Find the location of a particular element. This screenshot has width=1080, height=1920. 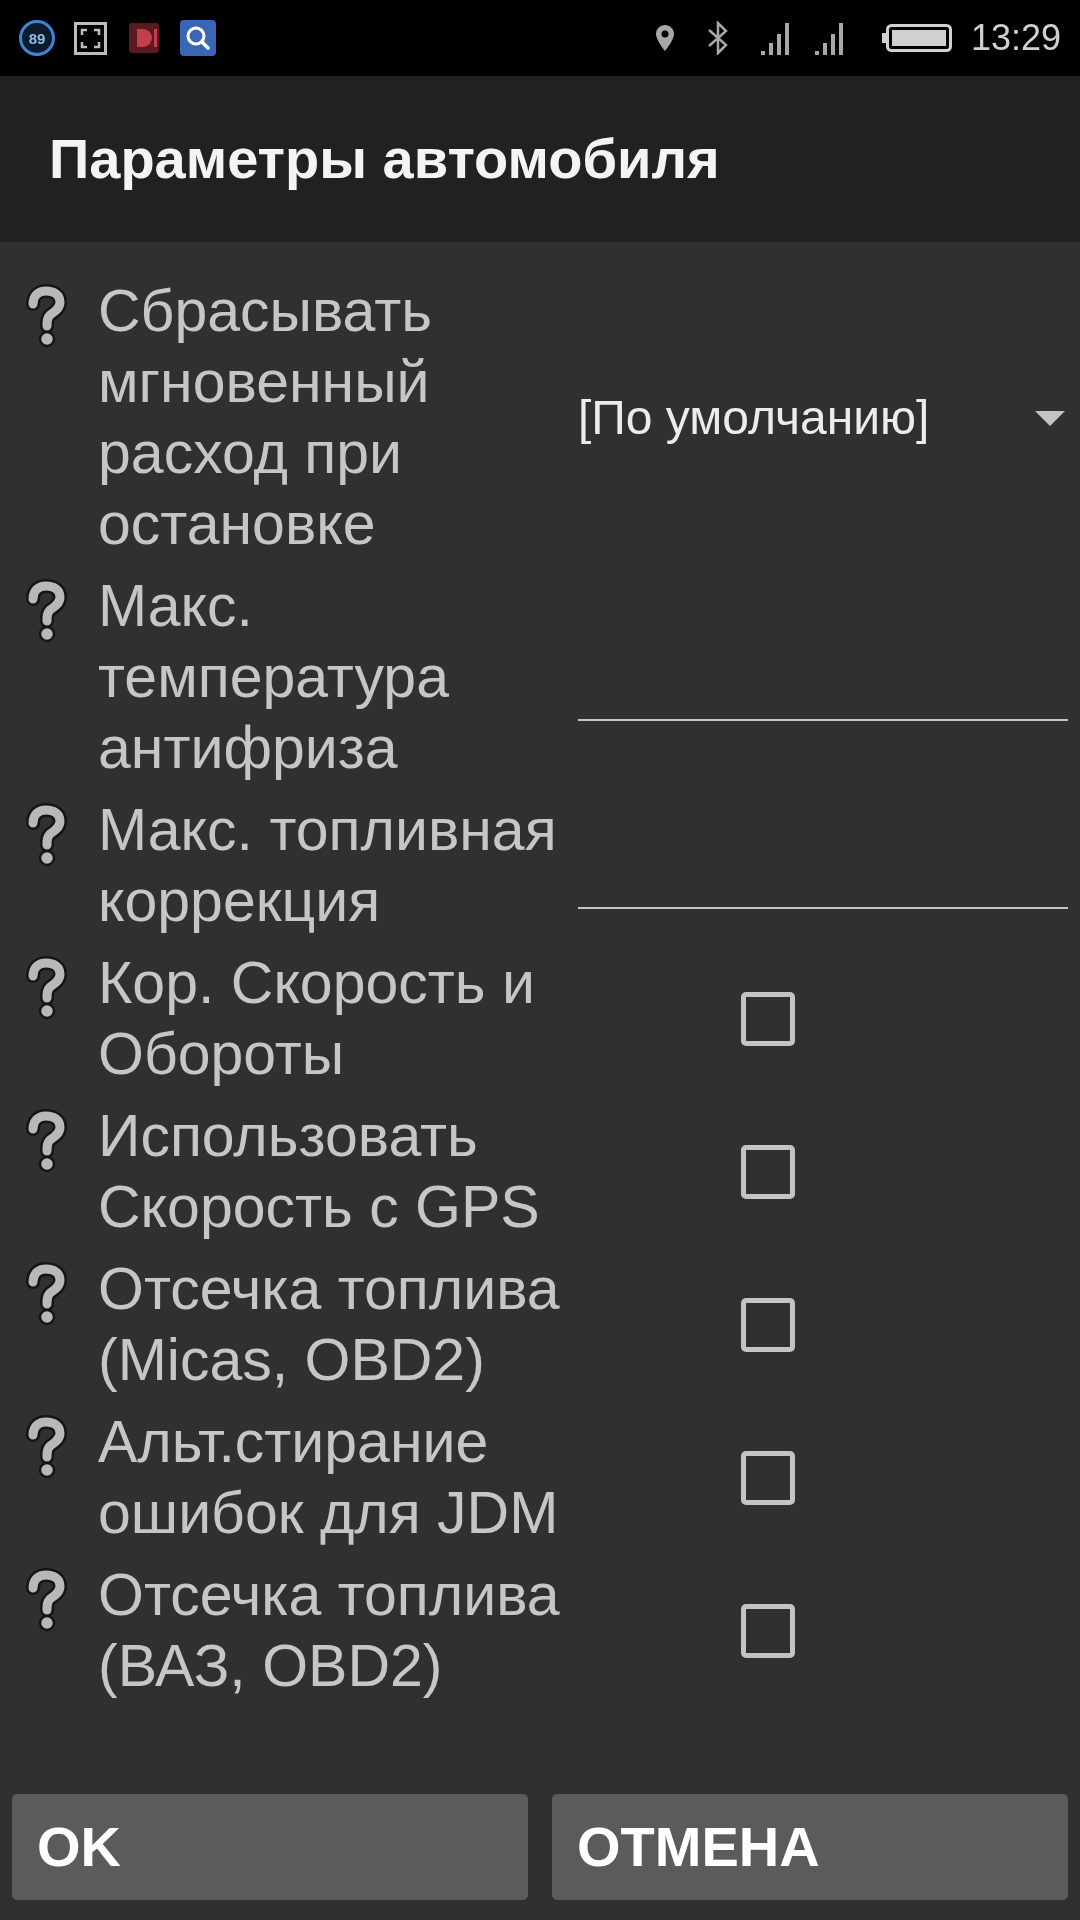

clock-time: 13:29 is located at coordinates (1015, 38).